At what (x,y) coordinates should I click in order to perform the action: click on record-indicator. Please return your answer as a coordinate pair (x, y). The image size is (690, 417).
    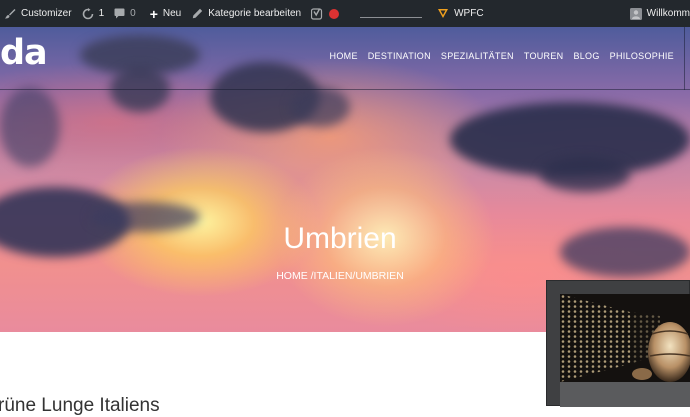
    Looking at the image, I should click on (334, 13).